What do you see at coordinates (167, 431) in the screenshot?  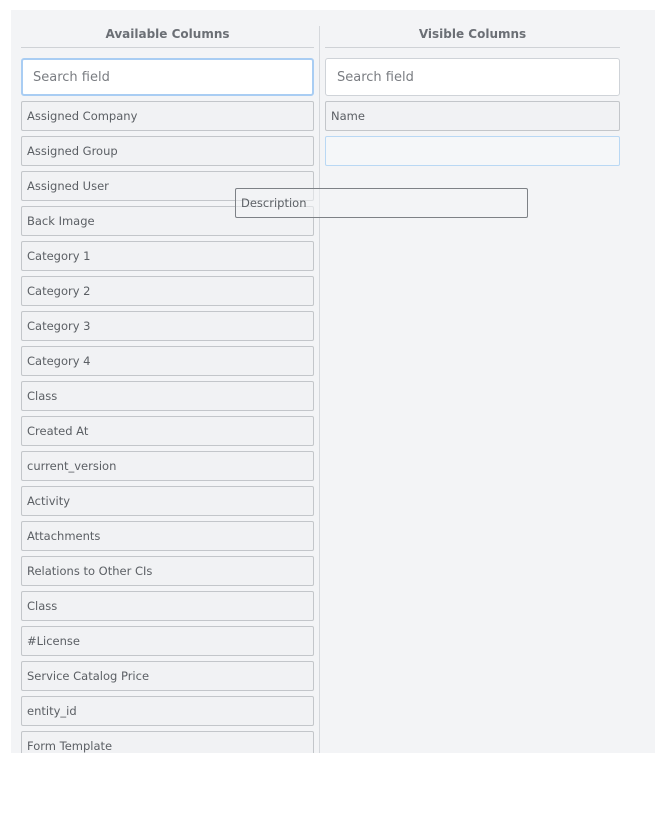 I see `available-item-created-at: Created At` at bounding box center [167, 431].